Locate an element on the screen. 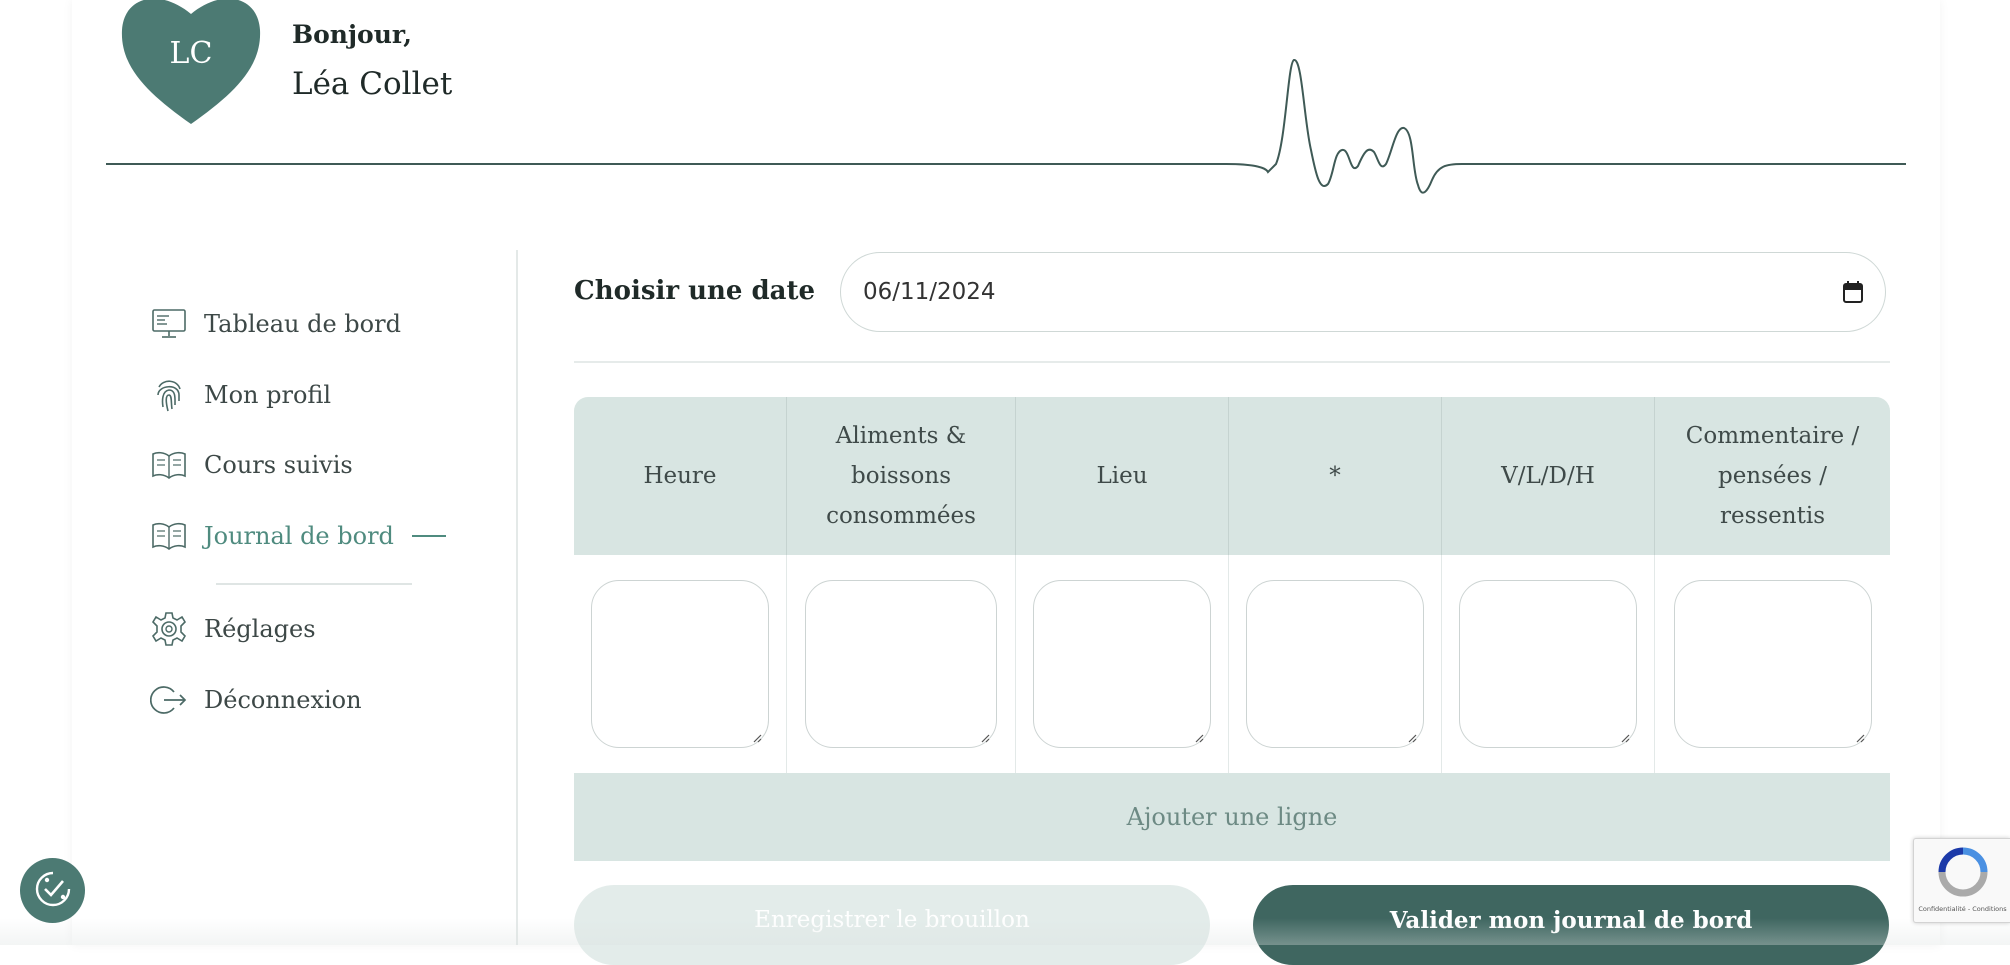  sidebar-item-journal-de-bord: Journal de bord is located at coordinates (298, 536).